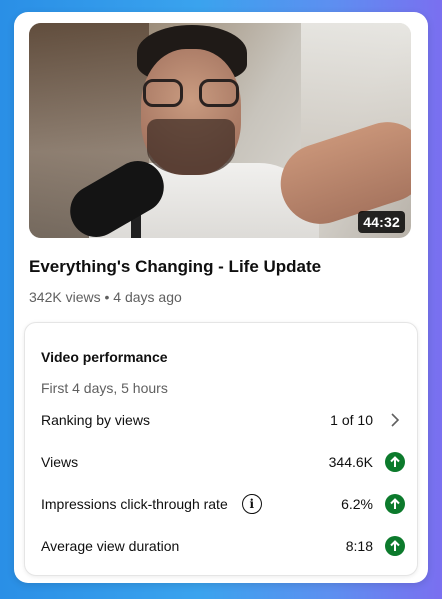 The image size is (442, 599). Describe the element at coordinates (381, 222) in the screenshot. I see `duration-badge: 44:32` at that location.